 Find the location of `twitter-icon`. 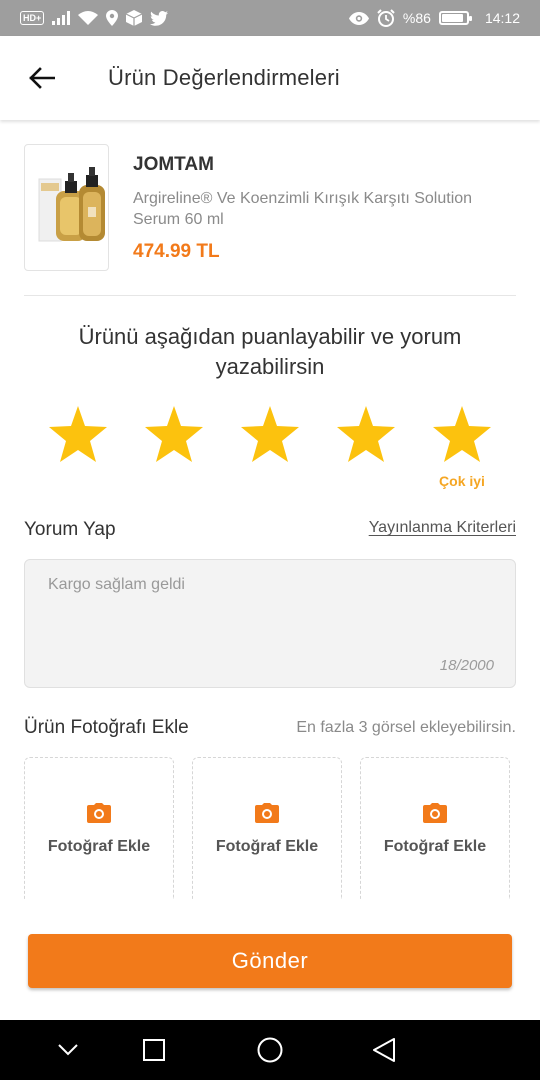

twitter-icon is located at coordinates (159, 18).